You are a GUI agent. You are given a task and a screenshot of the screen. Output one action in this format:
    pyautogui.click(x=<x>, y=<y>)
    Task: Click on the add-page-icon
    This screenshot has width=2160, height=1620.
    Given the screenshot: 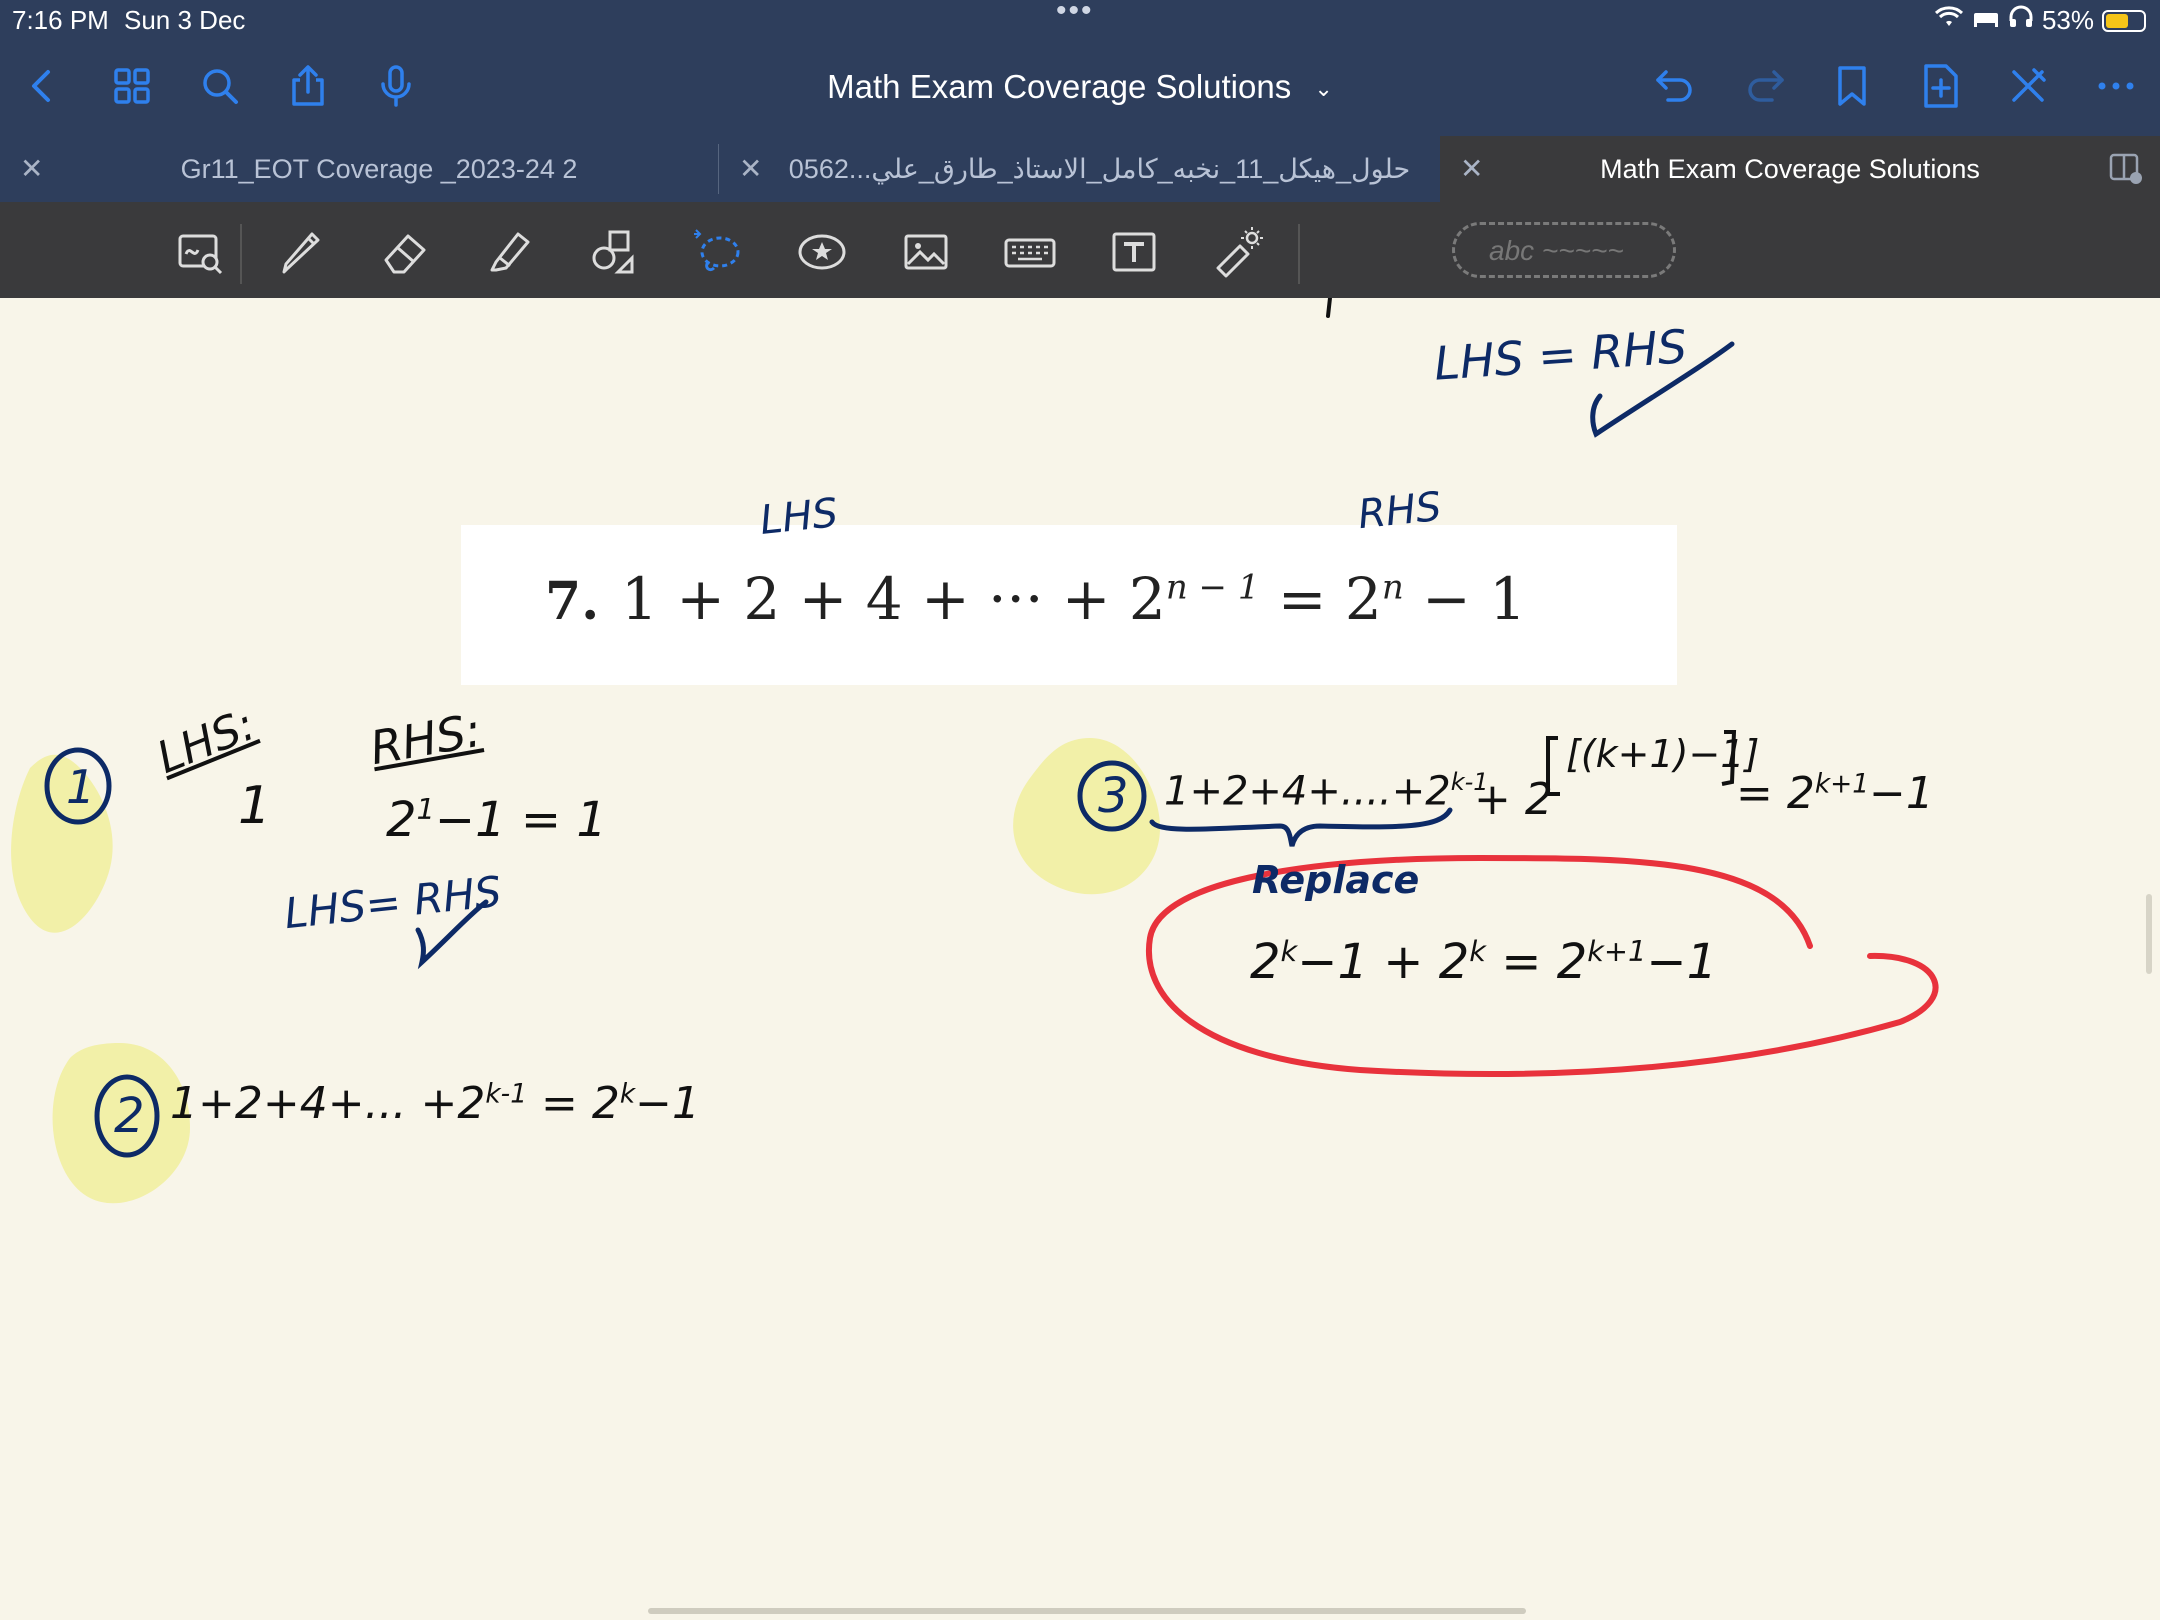 What is the action you would take?
    pyautogui.click(x=1940, y=86)
    